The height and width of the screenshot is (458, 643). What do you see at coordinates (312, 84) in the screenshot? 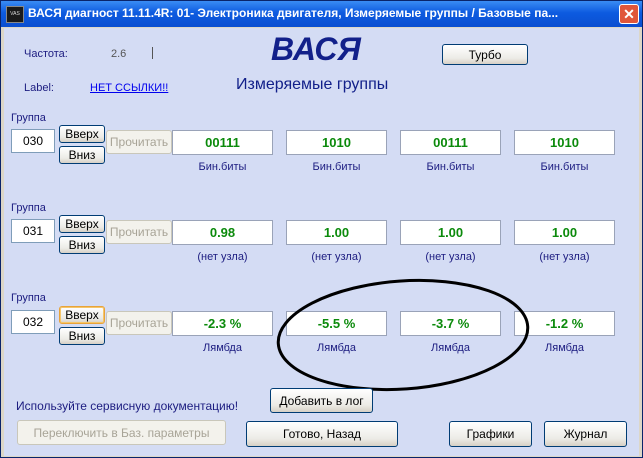
I see `page-subtitle: Измеряемые группы` at bounding box center [312, 84].